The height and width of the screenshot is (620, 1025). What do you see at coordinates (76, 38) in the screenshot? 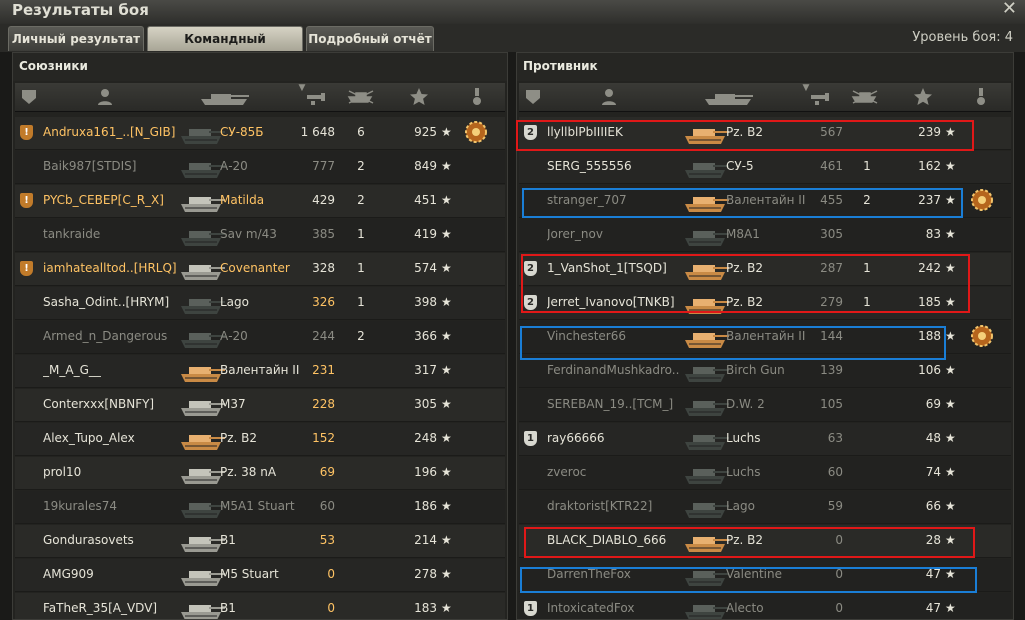
I see `tab-personal-result: Личный результат` at bounding box center [76, 38].